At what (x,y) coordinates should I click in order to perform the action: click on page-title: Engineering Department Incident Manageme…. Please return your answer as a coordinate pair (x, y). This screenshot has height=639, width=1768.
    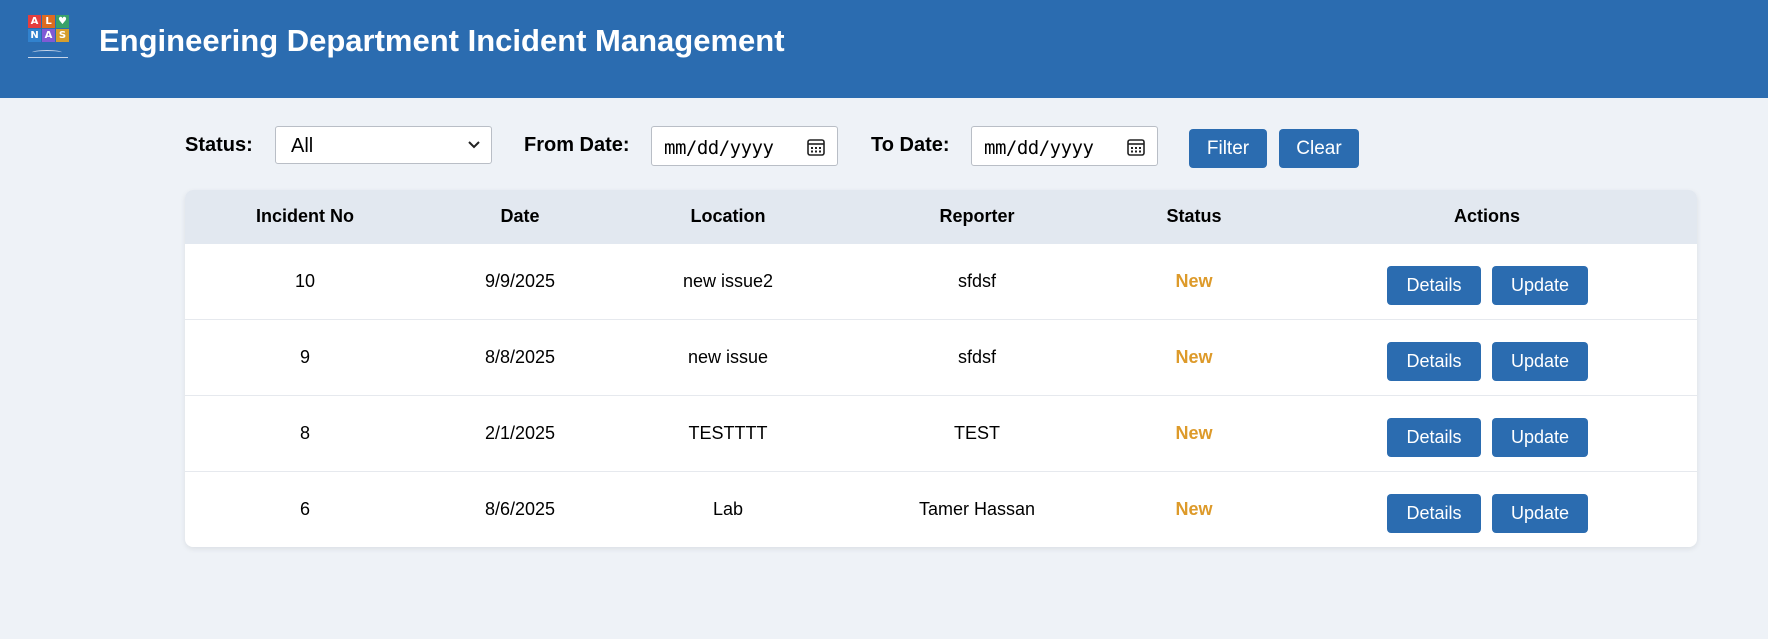
    Looking at the image, I should click on (442, 40).